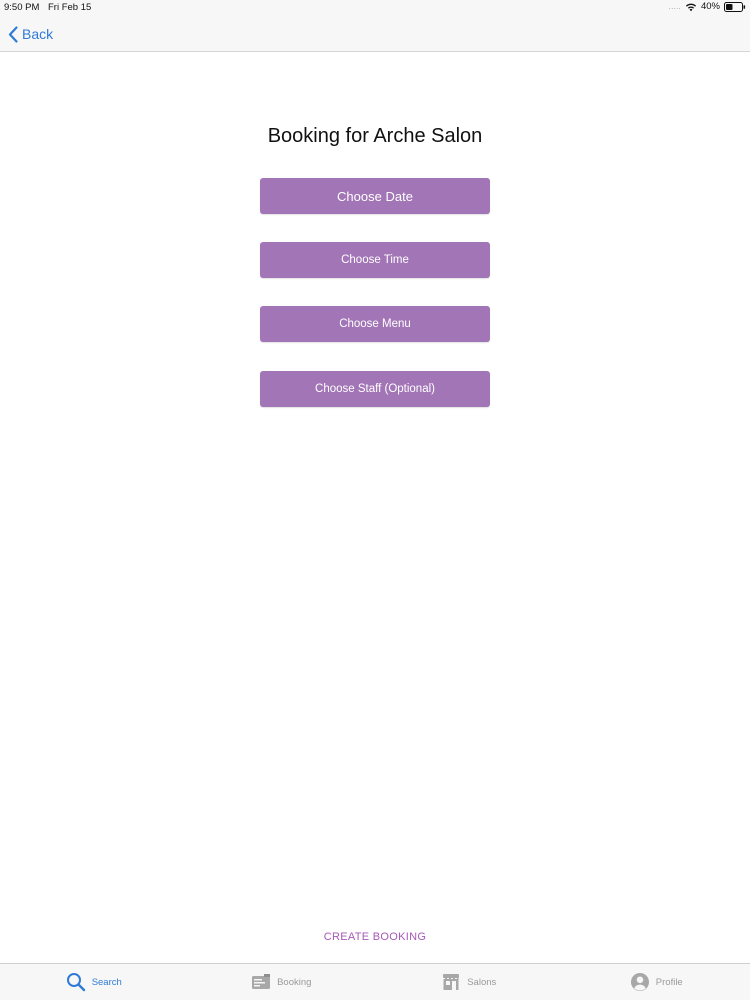 The width and height of the screenshot is (750, 1000). What do you see at coordinates (75, 982) in the screenshot?
I see `search-icon` at bounding box center [75, 982].